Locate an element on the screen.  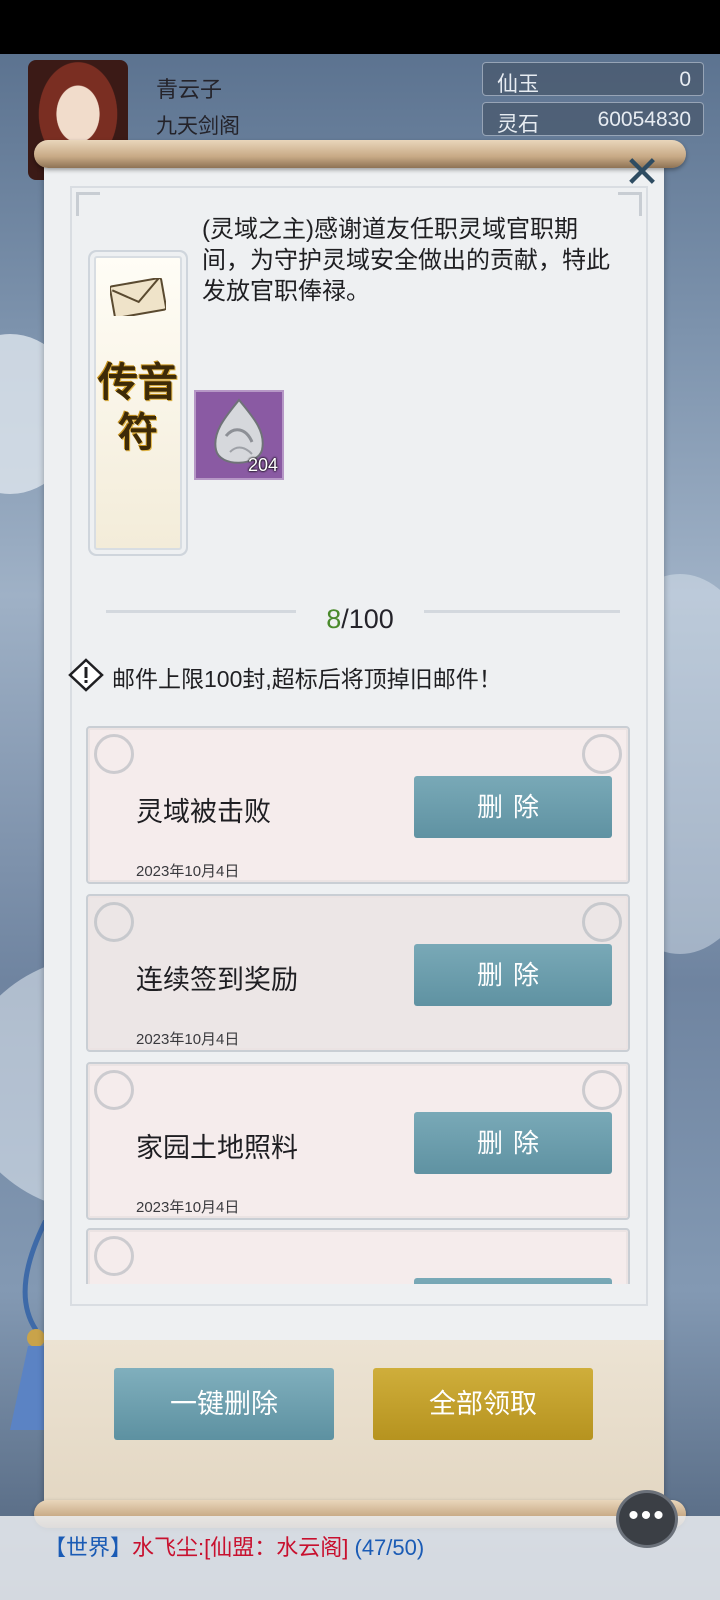
mail-limit-warning: 邮件上限100封,超标后将顶掉旧邮件！ is located at coordinates (338, 676).